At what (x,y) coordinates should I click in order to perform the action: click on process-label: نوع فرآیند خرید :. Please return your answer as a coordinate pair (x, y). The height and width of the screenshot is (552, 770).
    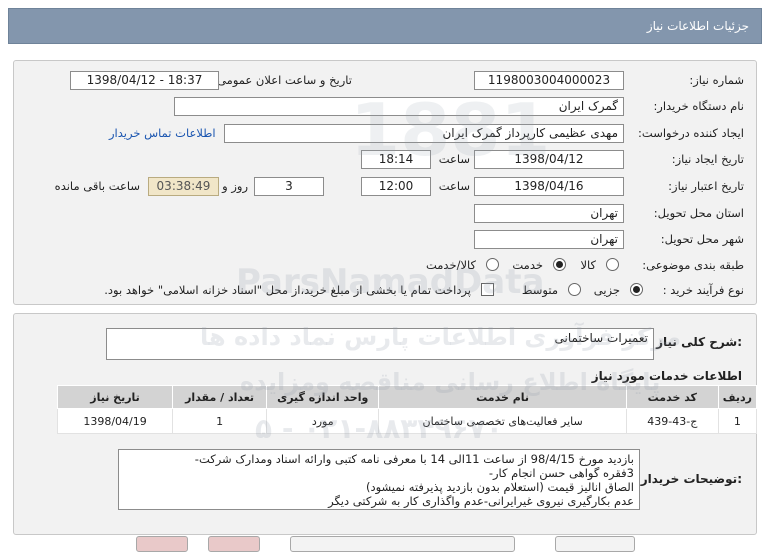
    Looking at the image, I should click on (703, 290).